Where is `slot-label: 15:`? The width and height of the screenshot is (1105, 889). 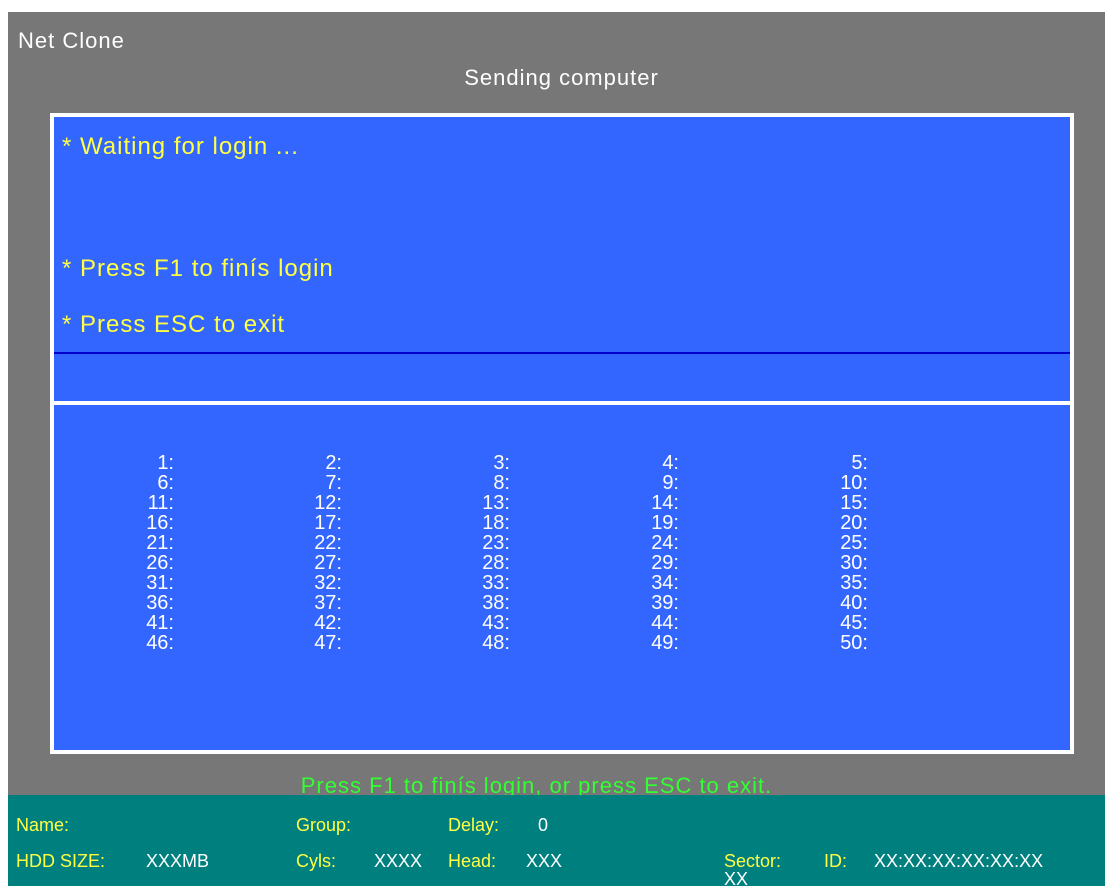 slot-label: 15: is located at coordinates (854, 503).